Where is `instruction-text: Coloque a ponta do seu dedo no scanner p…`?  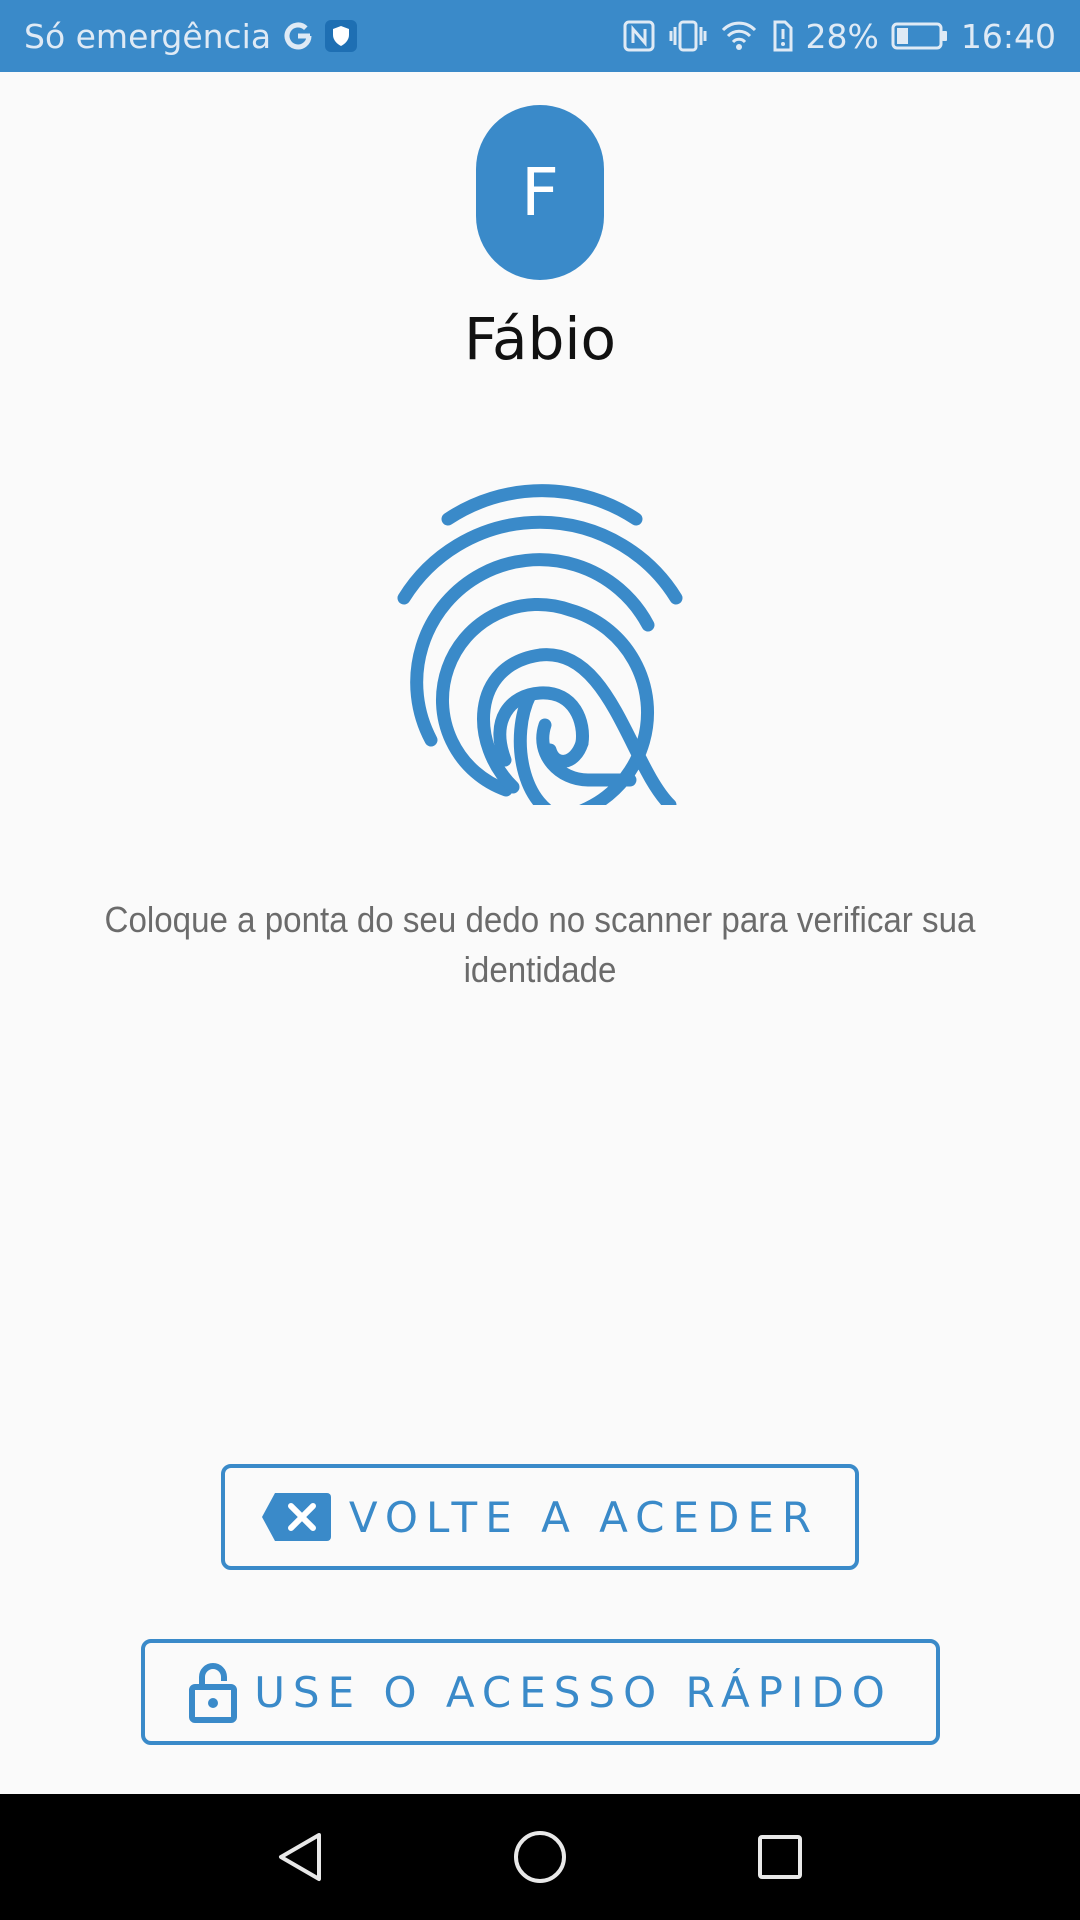 instruction-text: Coloque a ponta do seu dedo no scanner p… is located at coordinates (540, 944).